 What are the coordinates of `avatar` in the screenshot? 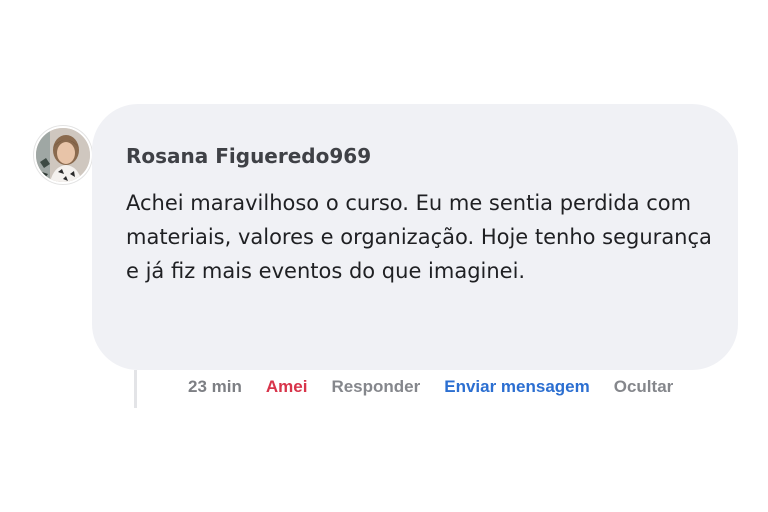 It's located at (63, 155).